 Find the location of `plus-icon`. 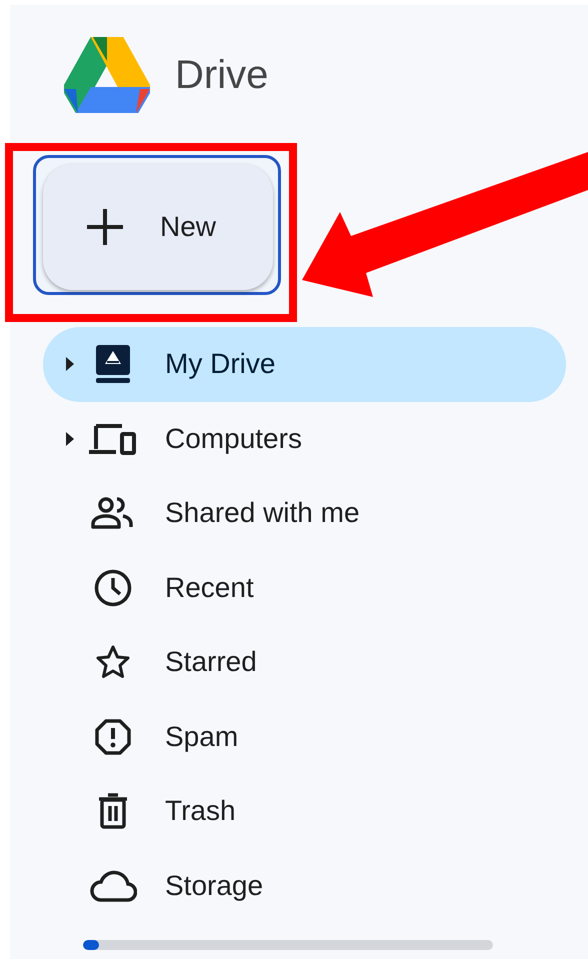

plus-icon is located at coordinates (105, 227).